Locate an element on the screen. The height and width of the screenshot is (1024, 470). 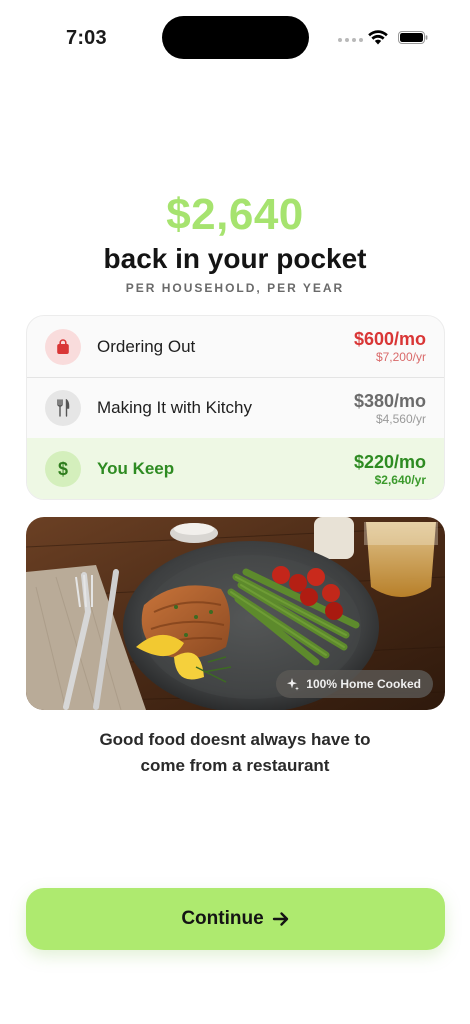
yearly-cost: $7,200/yr is located at coordinates (400, 357).